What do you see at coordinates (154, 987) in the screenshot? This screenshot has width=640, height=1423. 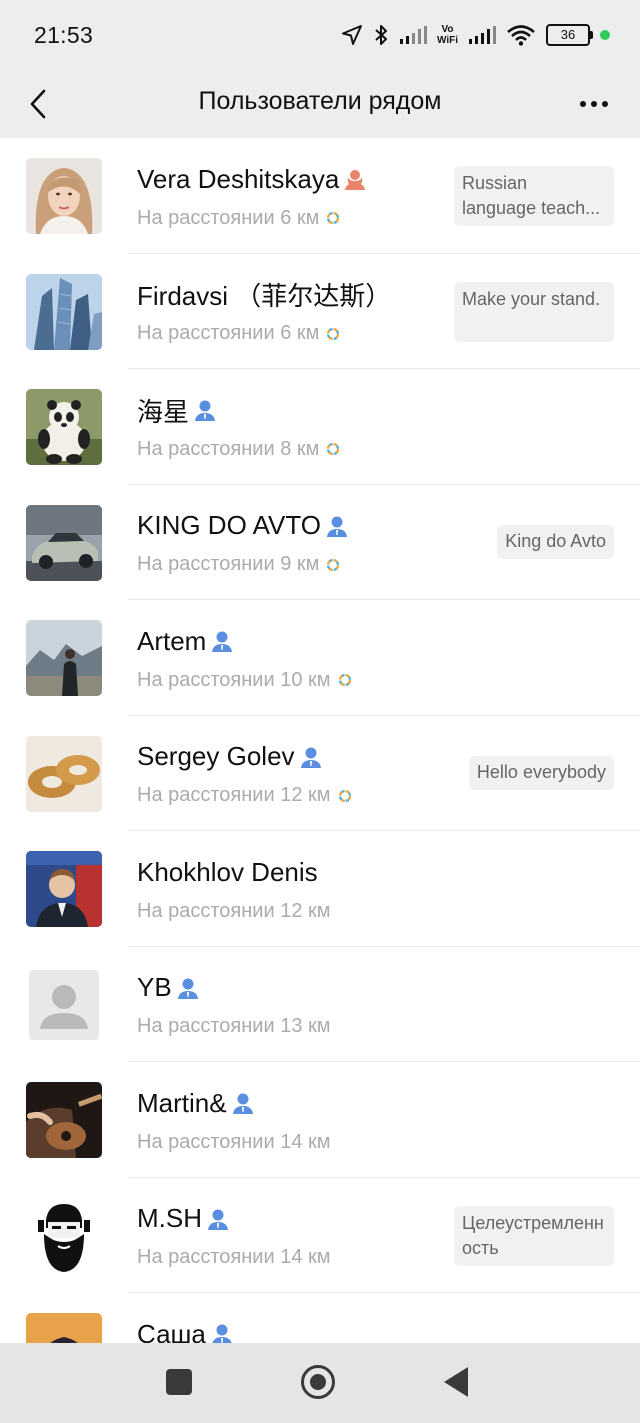 I see `user-name: YB` at bounding box center [154, 987].